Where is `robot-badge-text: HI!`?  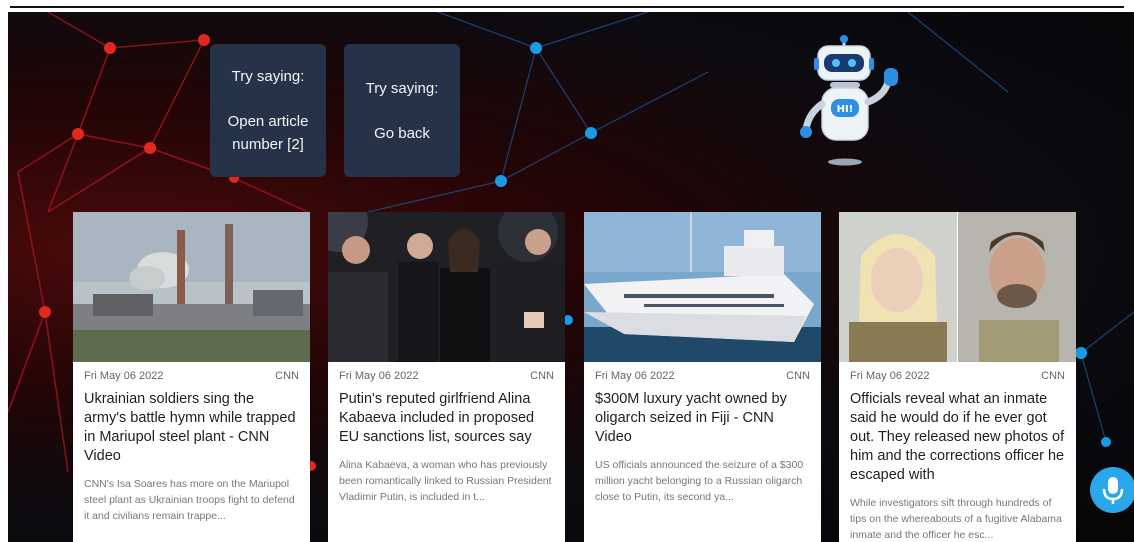
robot-badge-text: HI! is located at coordinates (845, 109).